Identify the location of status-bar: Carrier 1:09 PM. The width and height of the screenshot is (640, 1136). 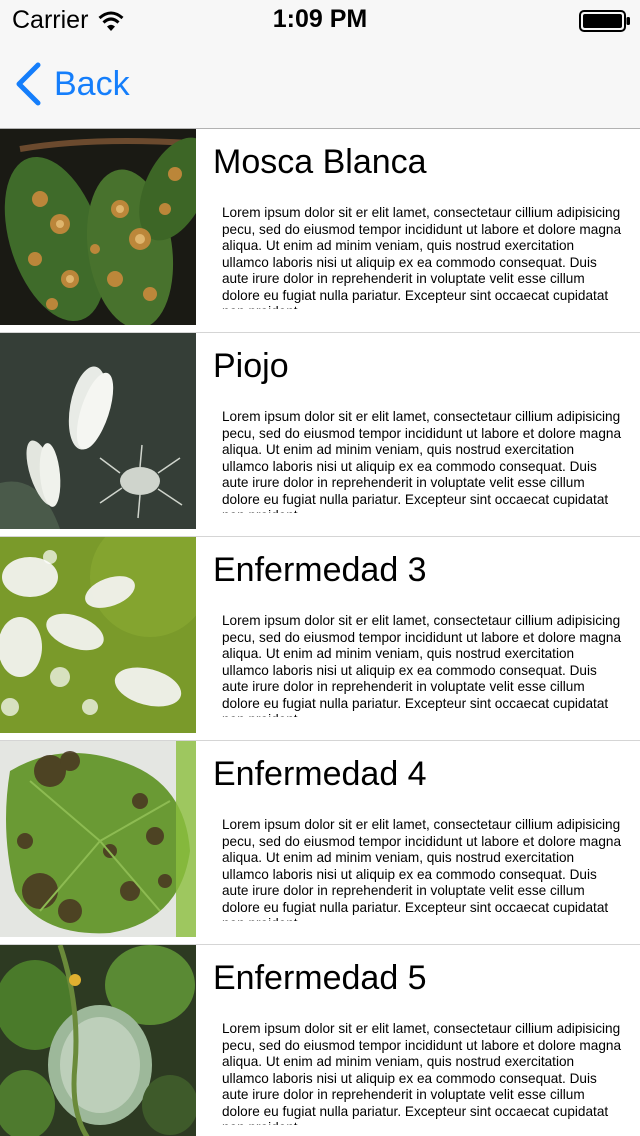
(320, 20).